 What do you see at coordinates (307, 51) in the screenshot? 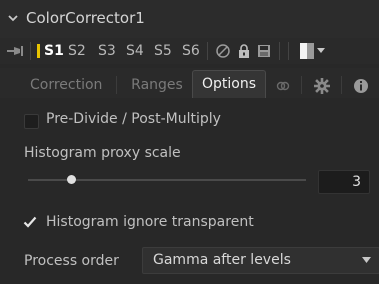
I see `color-swatch-icon` at bounding box center [307, 51].